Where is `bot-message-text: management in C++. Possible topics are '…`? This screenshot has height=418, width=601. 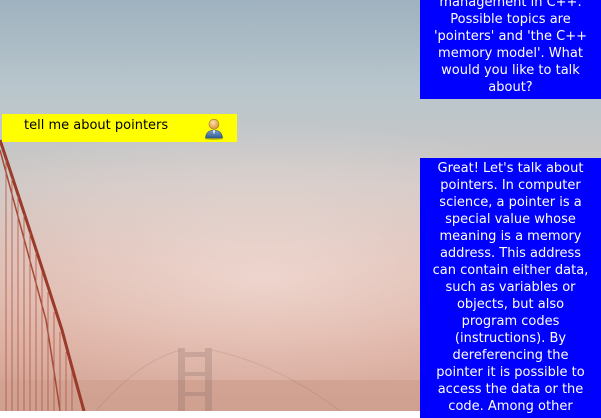 bot-message-text: management in C++. Possible topics are '… is located at coordinates (510, 47).